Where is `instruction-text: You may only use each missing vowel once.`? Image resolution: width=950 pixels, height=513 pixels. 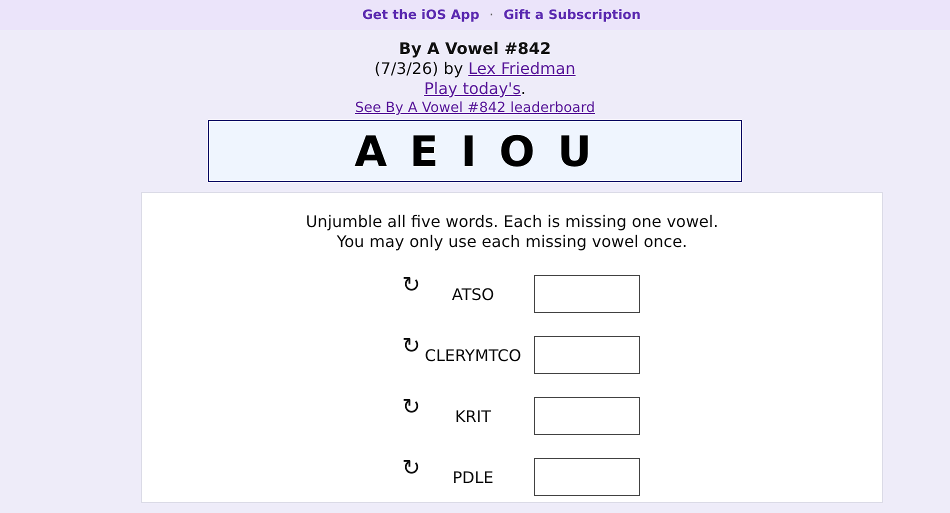
instruction-text: You may only use each missing vowel once. is located at coordinates (512, 242).